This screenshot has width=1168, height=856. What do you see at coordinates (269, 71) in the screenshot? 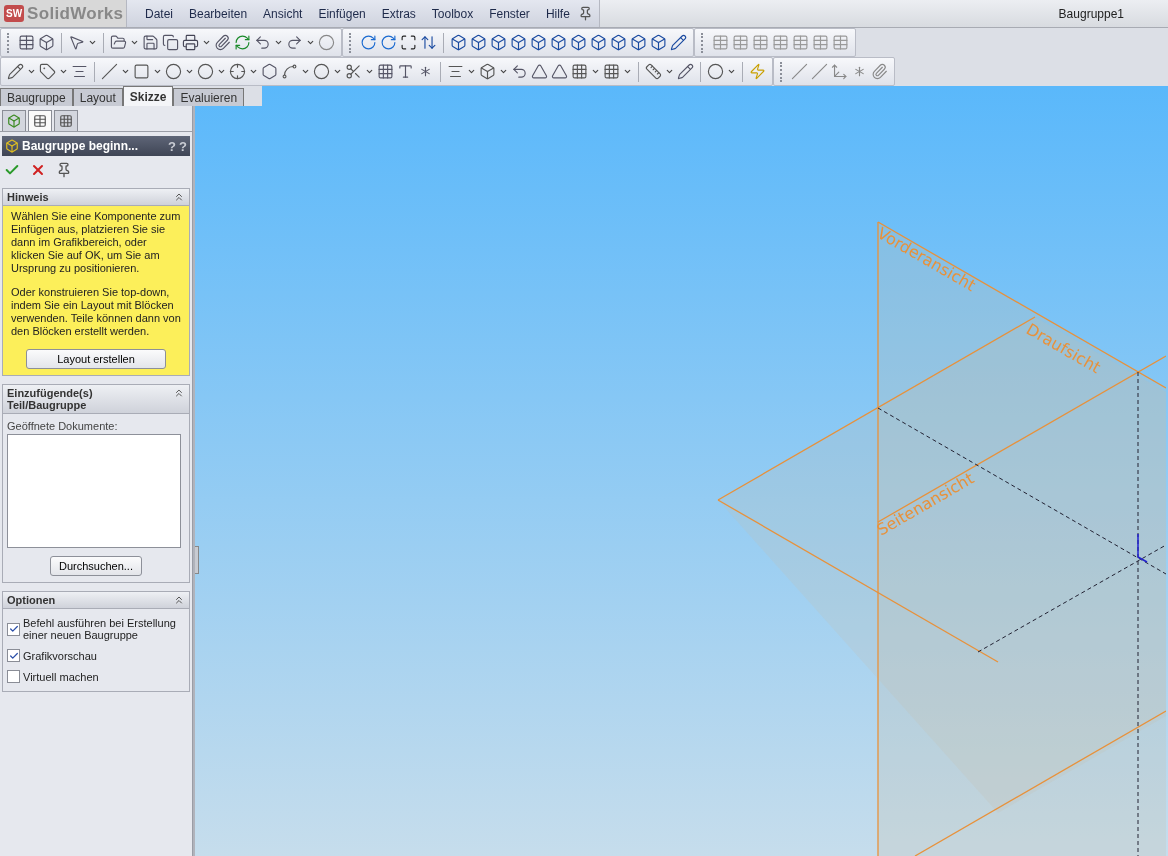
I see `polygon-icon` at bounding box center [269, 71].